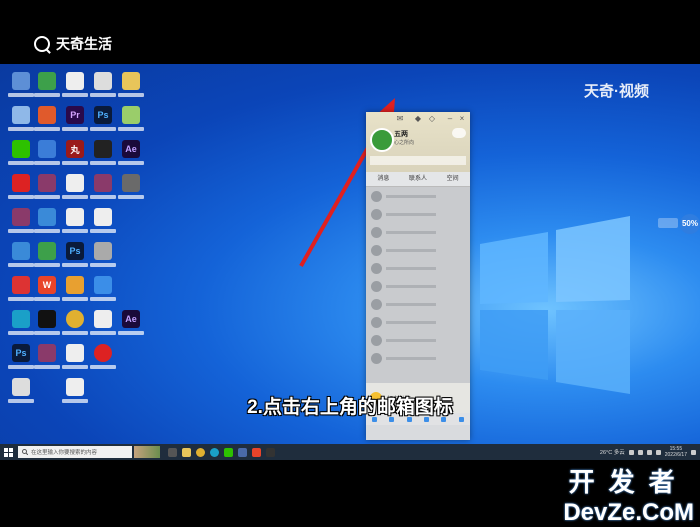 This screenshot has height=527, width=700. What do you see at coordinates (690, 224) in the screenshot?
I see `speed-widget-percent: 50%` at bounding box center [690, 224].